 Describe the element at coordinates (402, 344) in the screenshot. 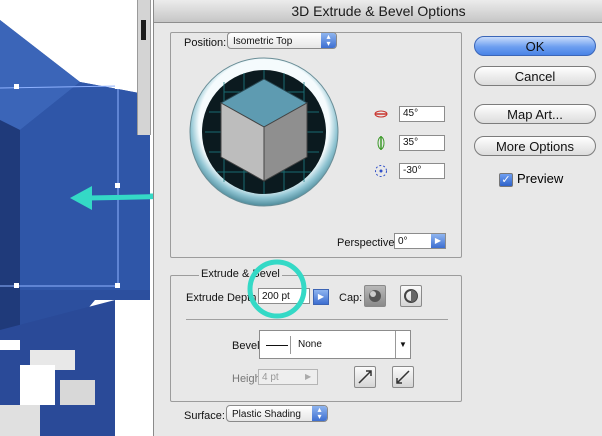

I see `chevron-down-icon: ▼` at that location.